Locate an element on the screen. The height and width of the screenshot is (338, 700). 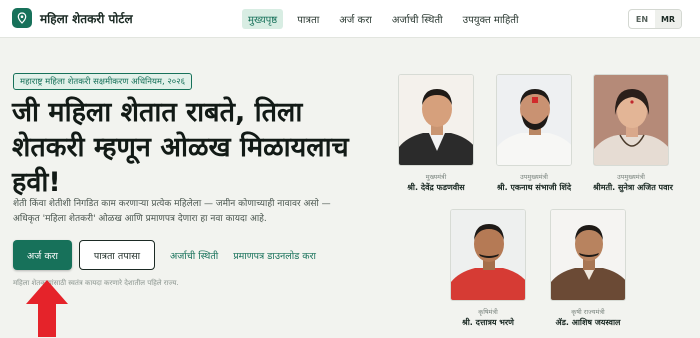
leader-name: श्री. दत्तात्रय भरणे is located at coordinates (488, 322).